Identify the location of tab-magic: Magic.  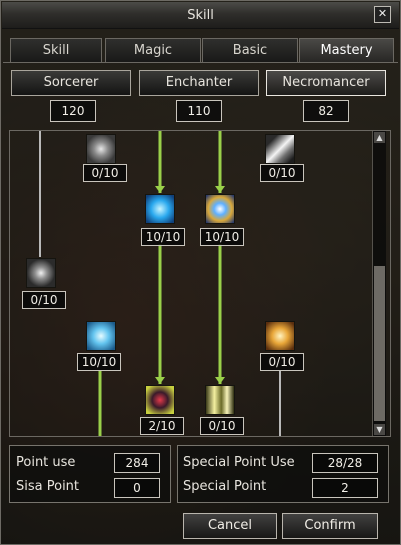
(153, 50).